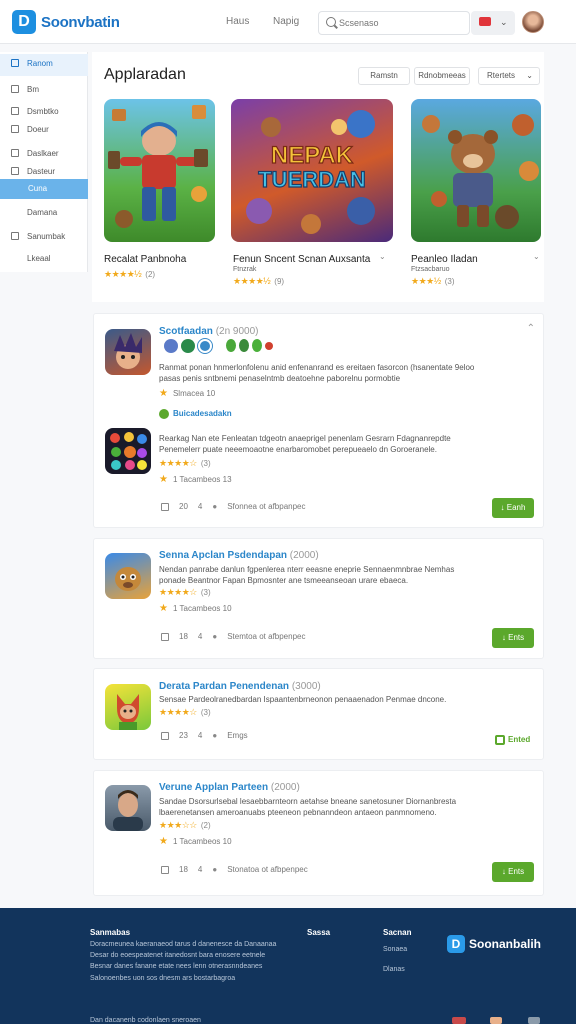 The height and width of the screenshot is (1024, 576). Describe the element at coordinates (185, 463) in the screenshot. I see `app-rating: ★★★★☆ (3)` at that location.